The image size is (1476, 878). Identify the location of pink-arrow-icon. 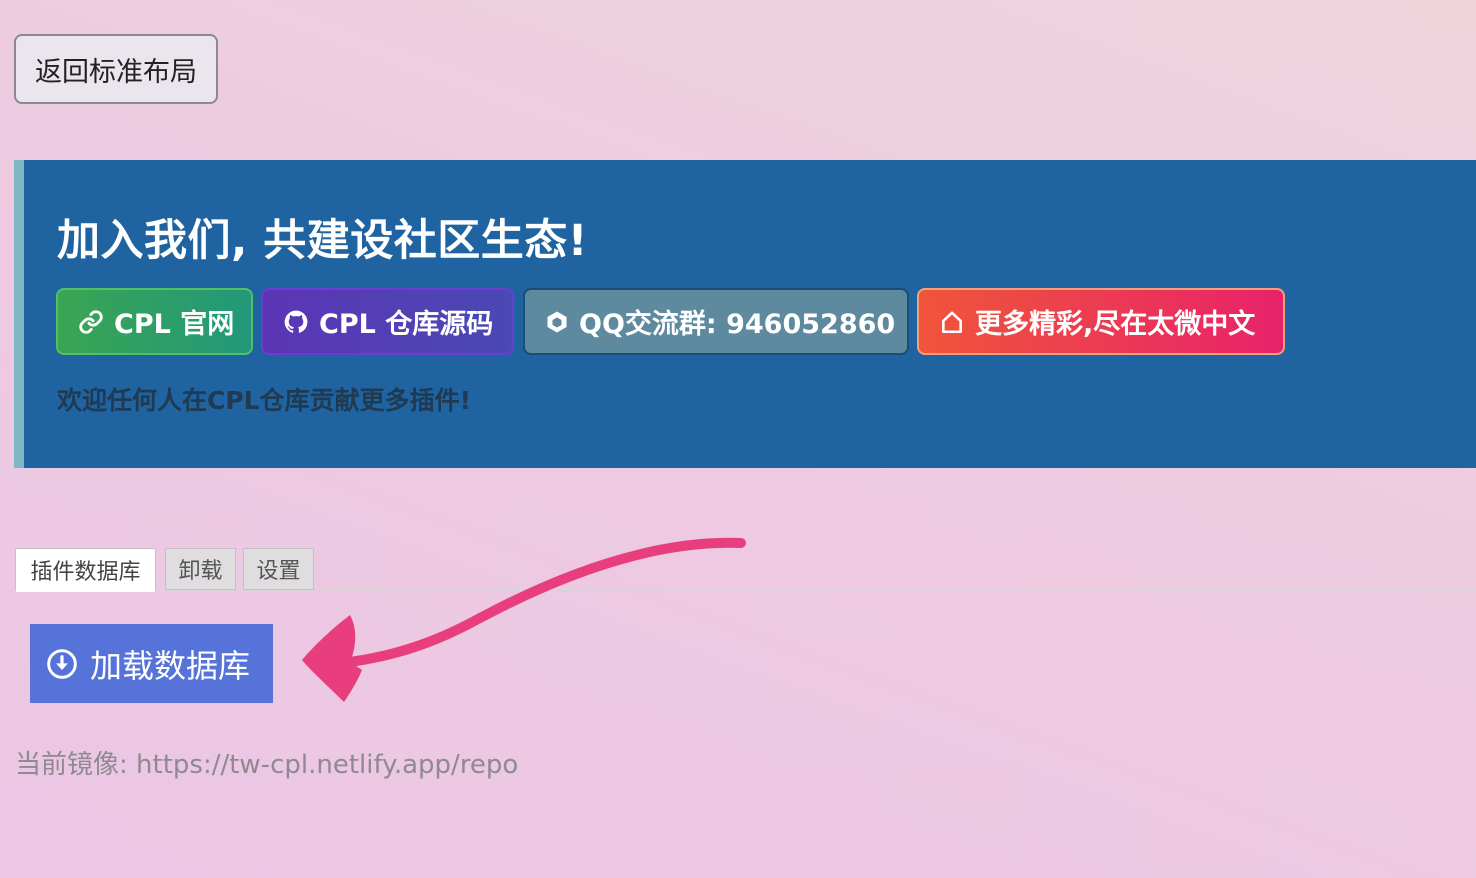
(524, 619).